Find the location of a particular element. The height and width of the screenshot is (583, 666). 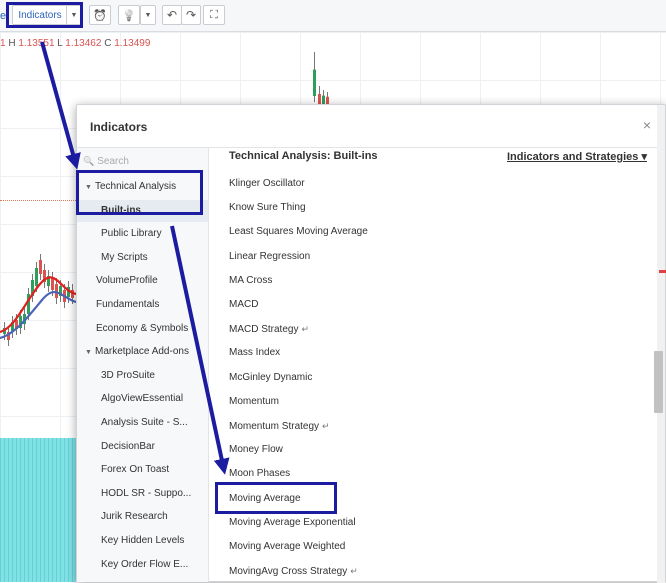

list-item-label: Moon Phases is located at coordinates (260, 474).